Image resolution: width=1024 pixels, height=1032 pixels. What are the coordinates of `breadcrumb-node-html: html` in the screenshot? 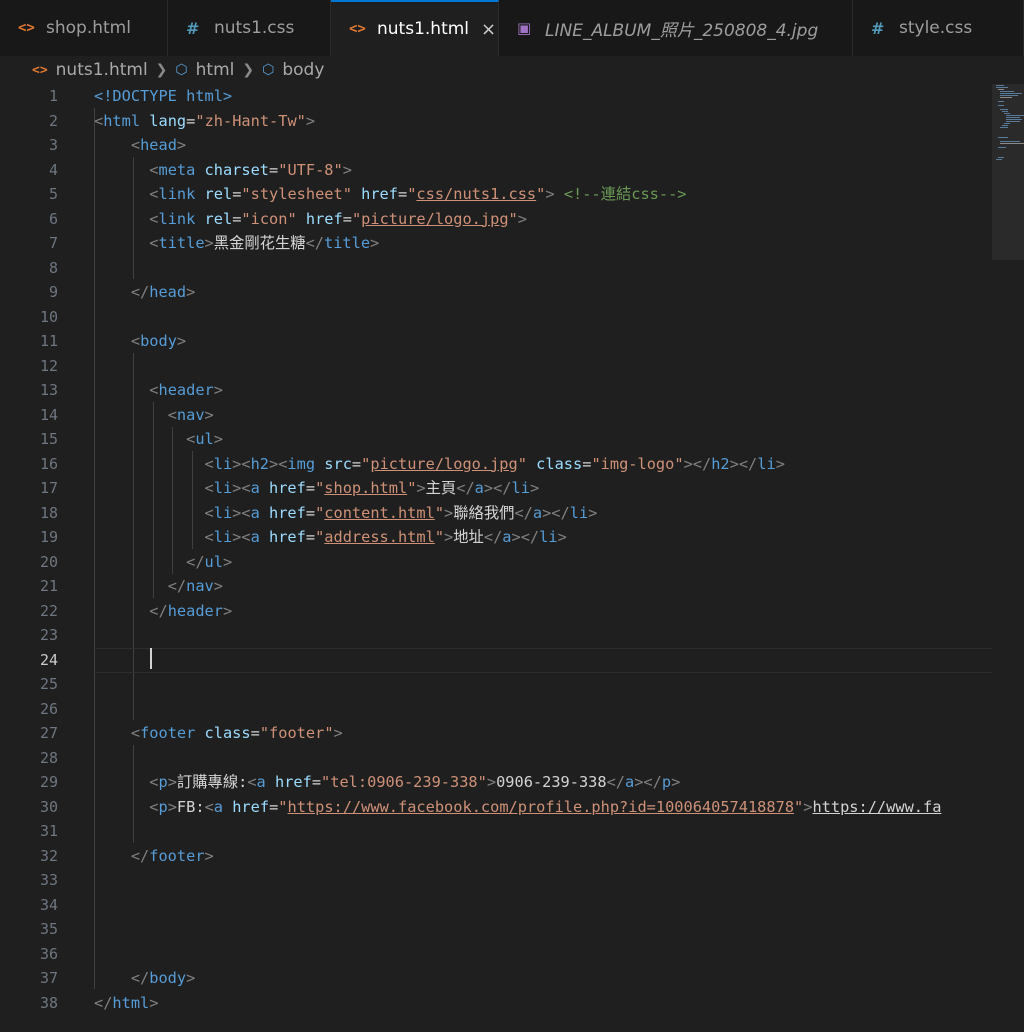 It's located at (215, 70).